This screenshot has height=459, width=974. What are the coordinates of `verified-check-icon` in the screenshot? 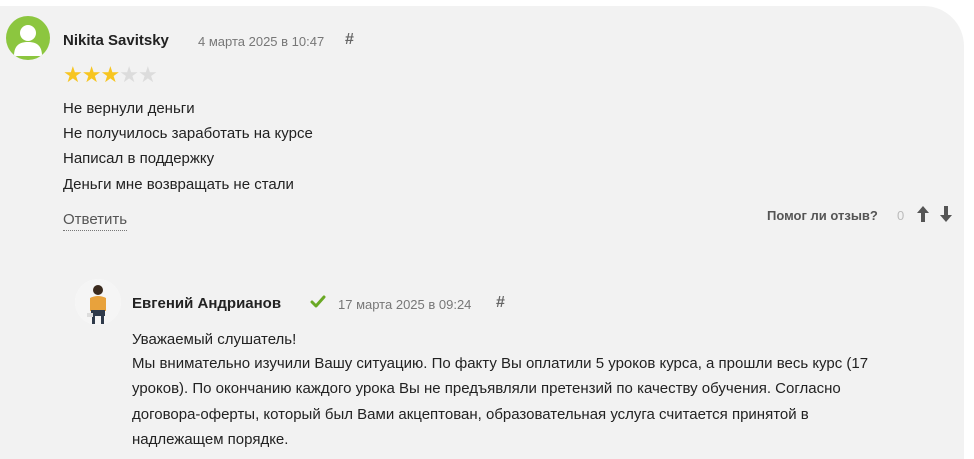 It's located at (318, 302).